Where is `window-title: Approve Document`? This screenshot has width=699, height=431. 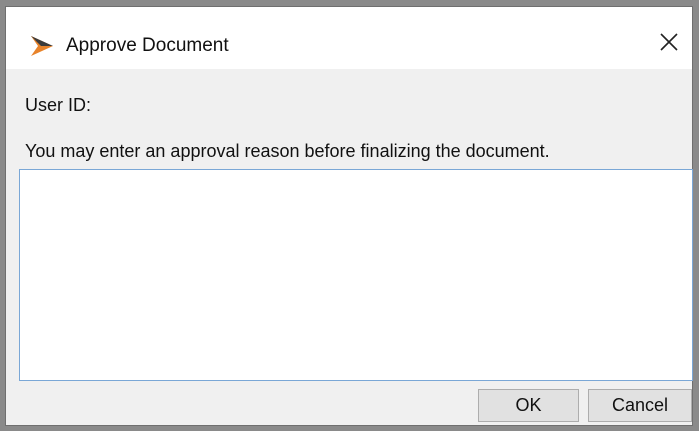
window-title: Approve Document is located at coordinates (147, 45).